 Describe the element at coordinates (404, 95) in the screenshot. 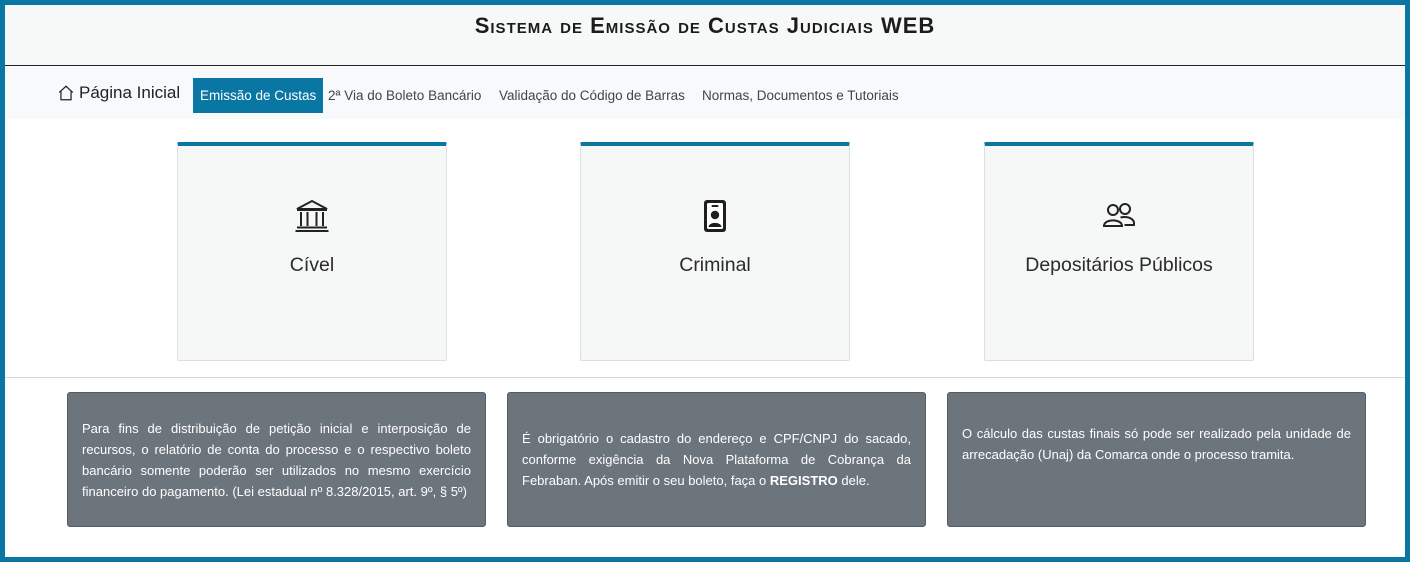

I see `nav-item-segunda-via-boleto: 2ª Via do Boleto Bancário` at that location.